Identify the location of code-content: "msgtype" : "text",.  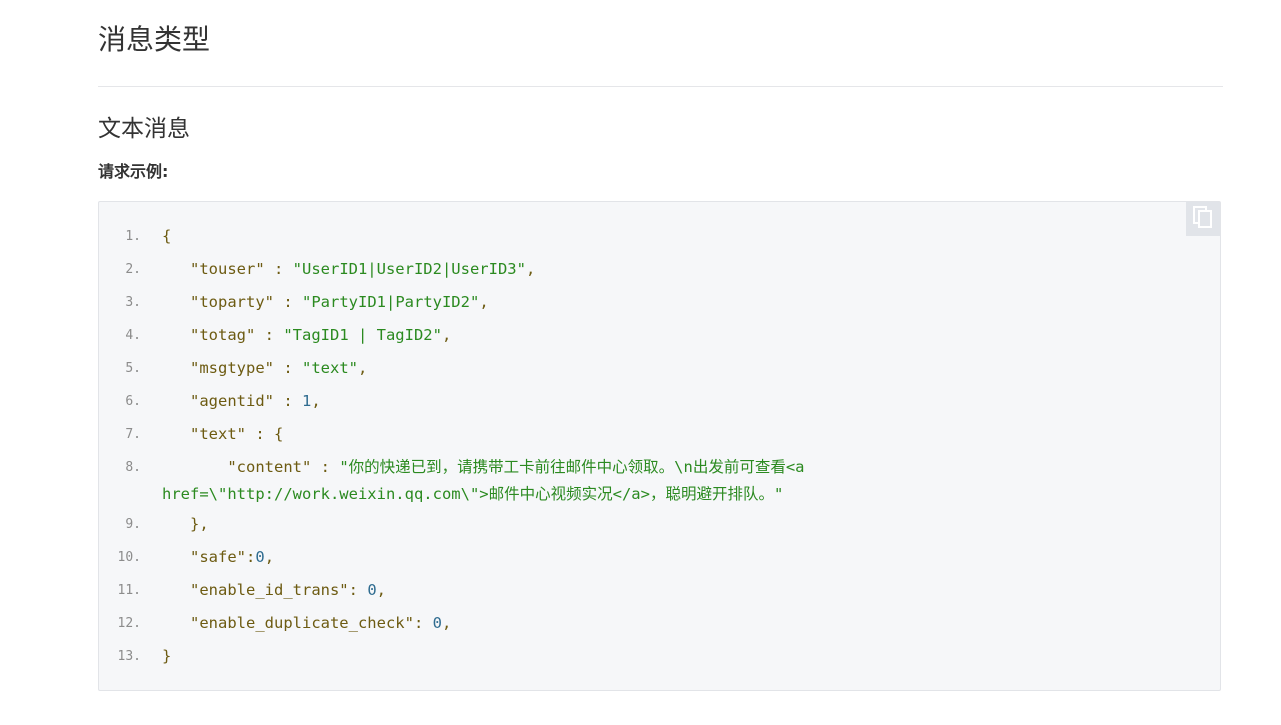
(279, 368).